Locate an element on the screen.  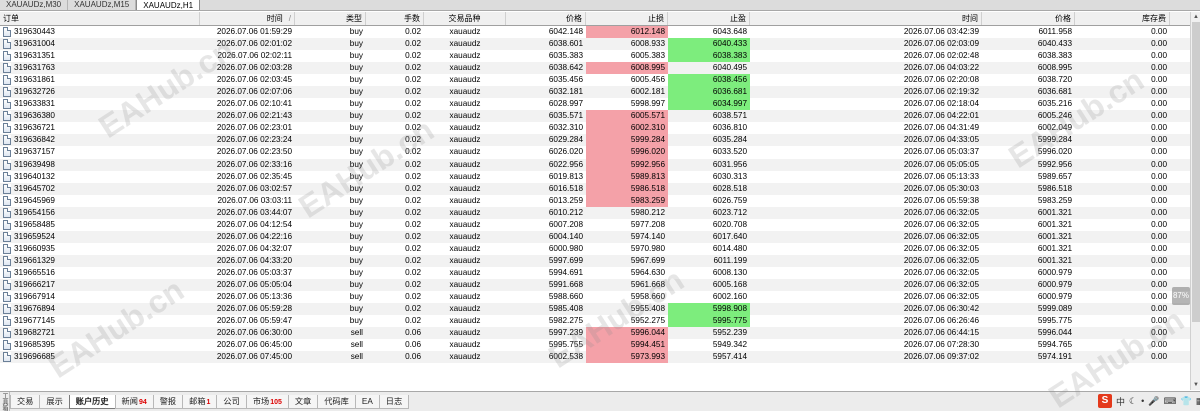
cell-1: 2026.07.06 02:03:28 is located at coordinates (254, 68).